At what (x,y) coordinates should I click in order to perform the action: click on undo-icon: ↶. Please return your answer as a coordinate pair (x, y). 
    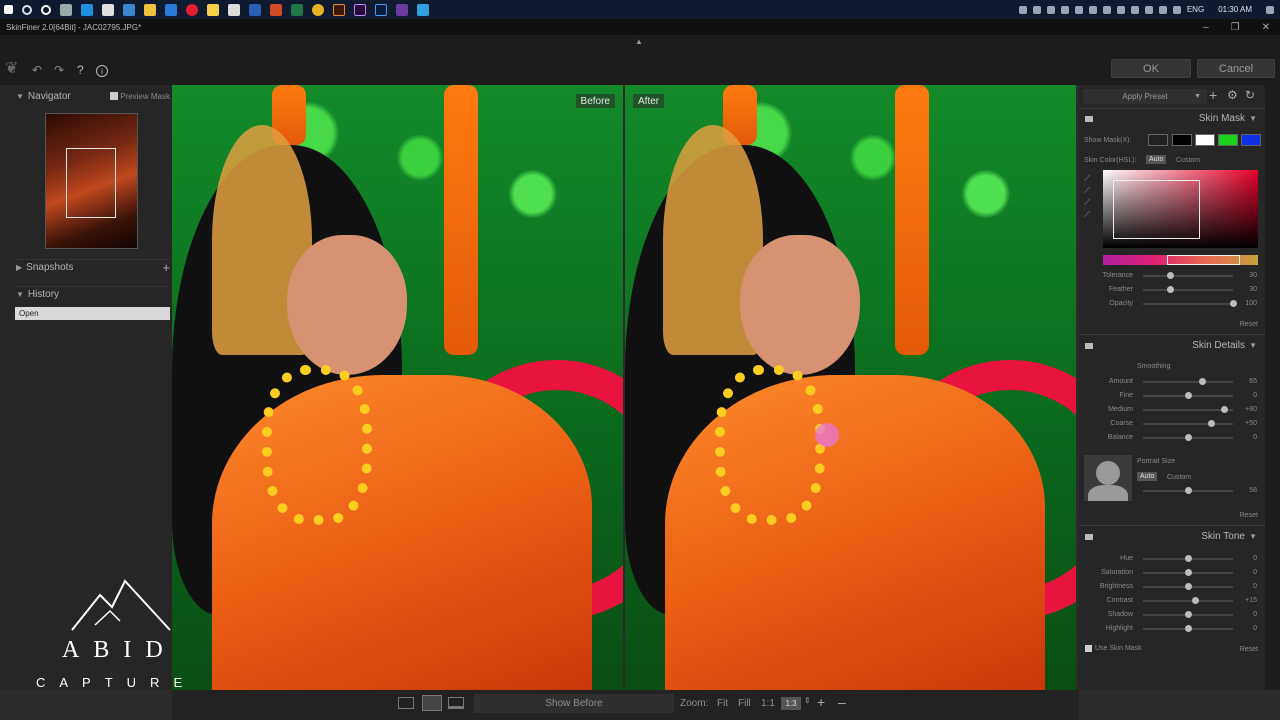
    Looking at the image, I should click on (37, 70).